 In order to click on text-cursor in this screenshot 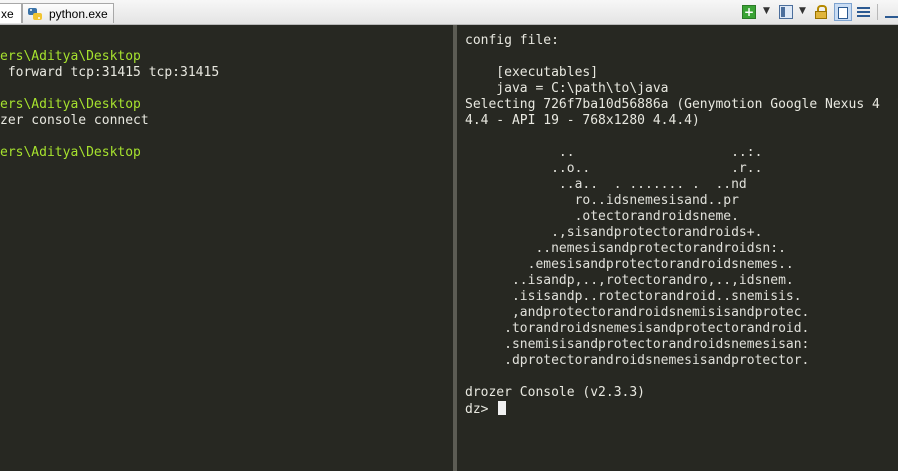, I will do `click(502, 408)`.